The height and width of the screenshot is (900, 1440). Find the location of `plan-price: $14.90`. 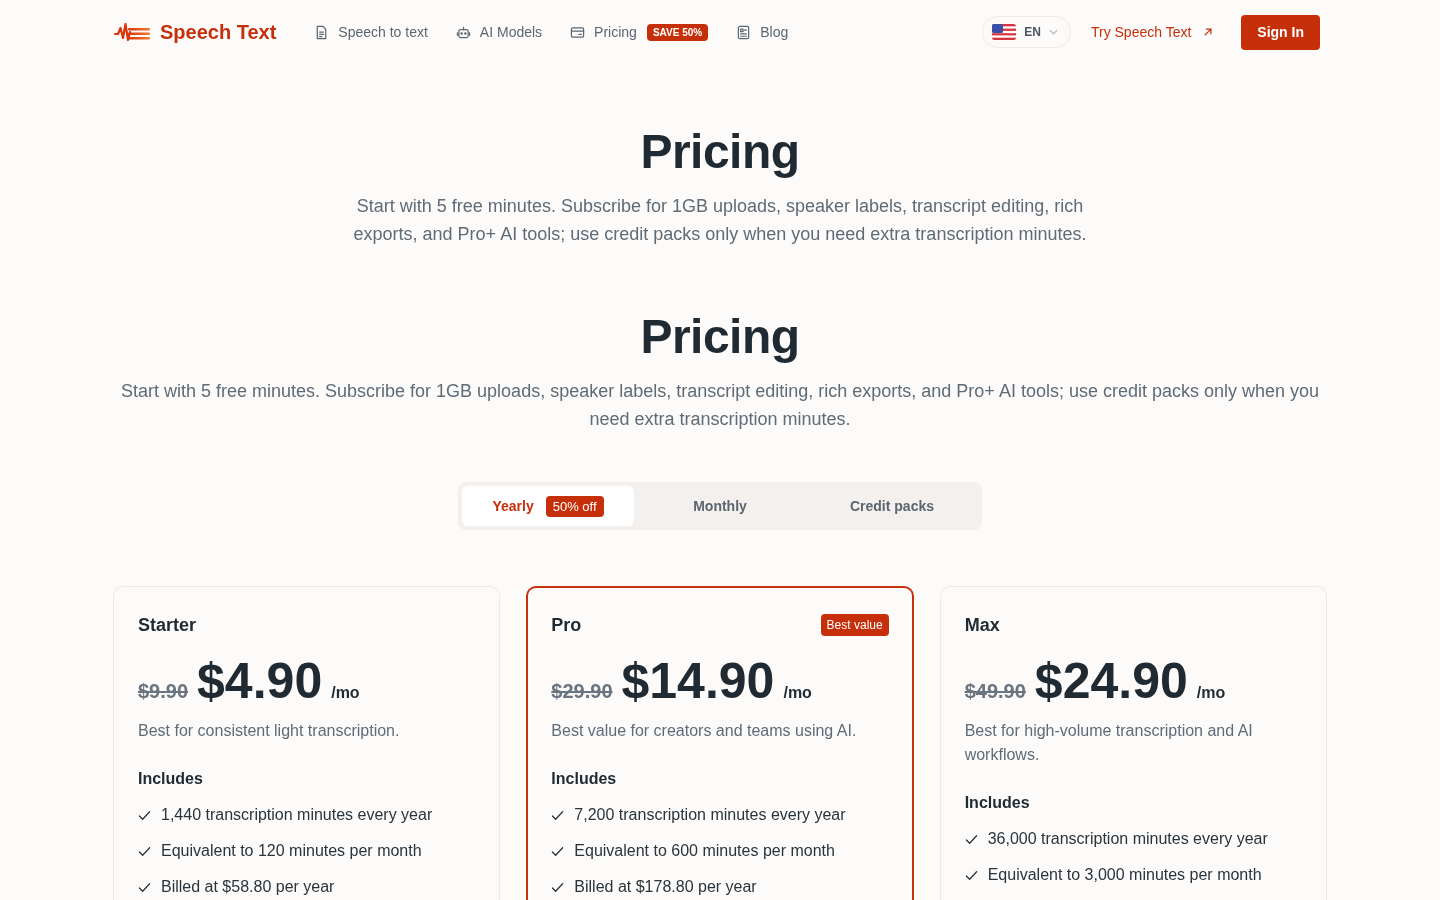

plan-price: $14.90 is located at coordinates (698, 681).